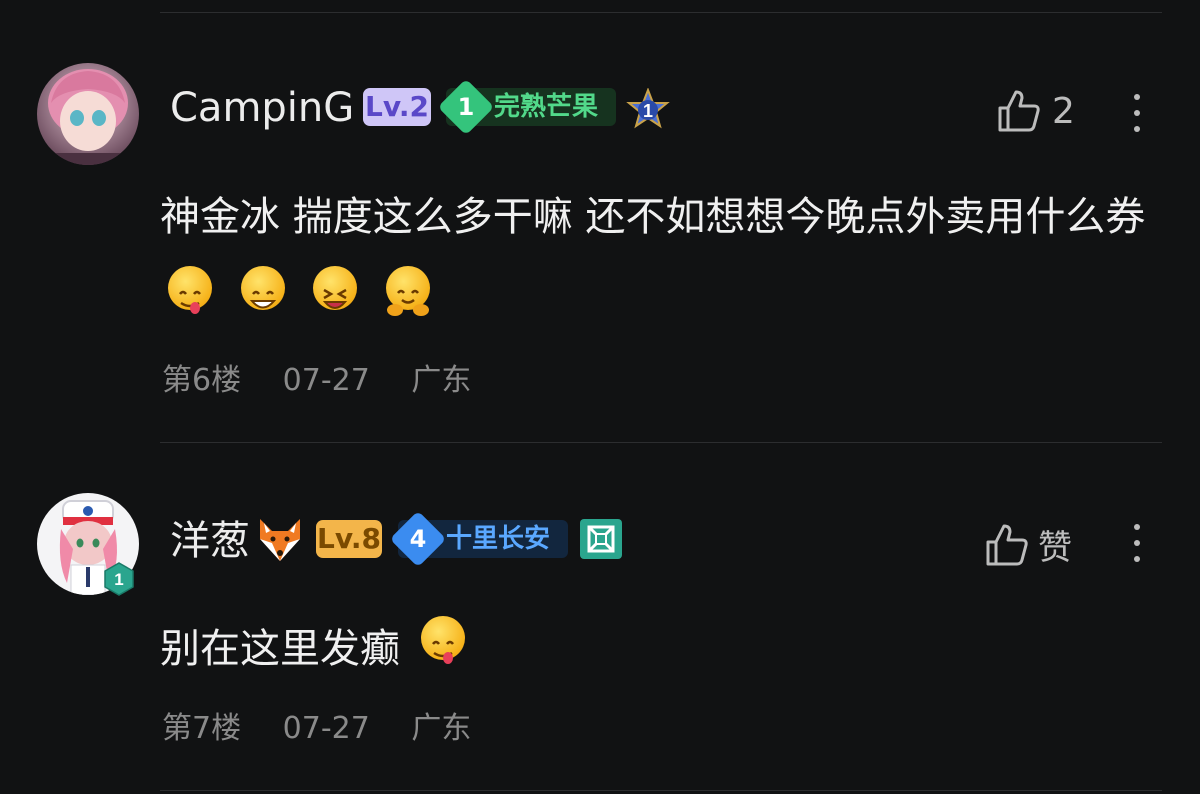  I want to click on avatar-badge-number: 1, so click(118, 579).